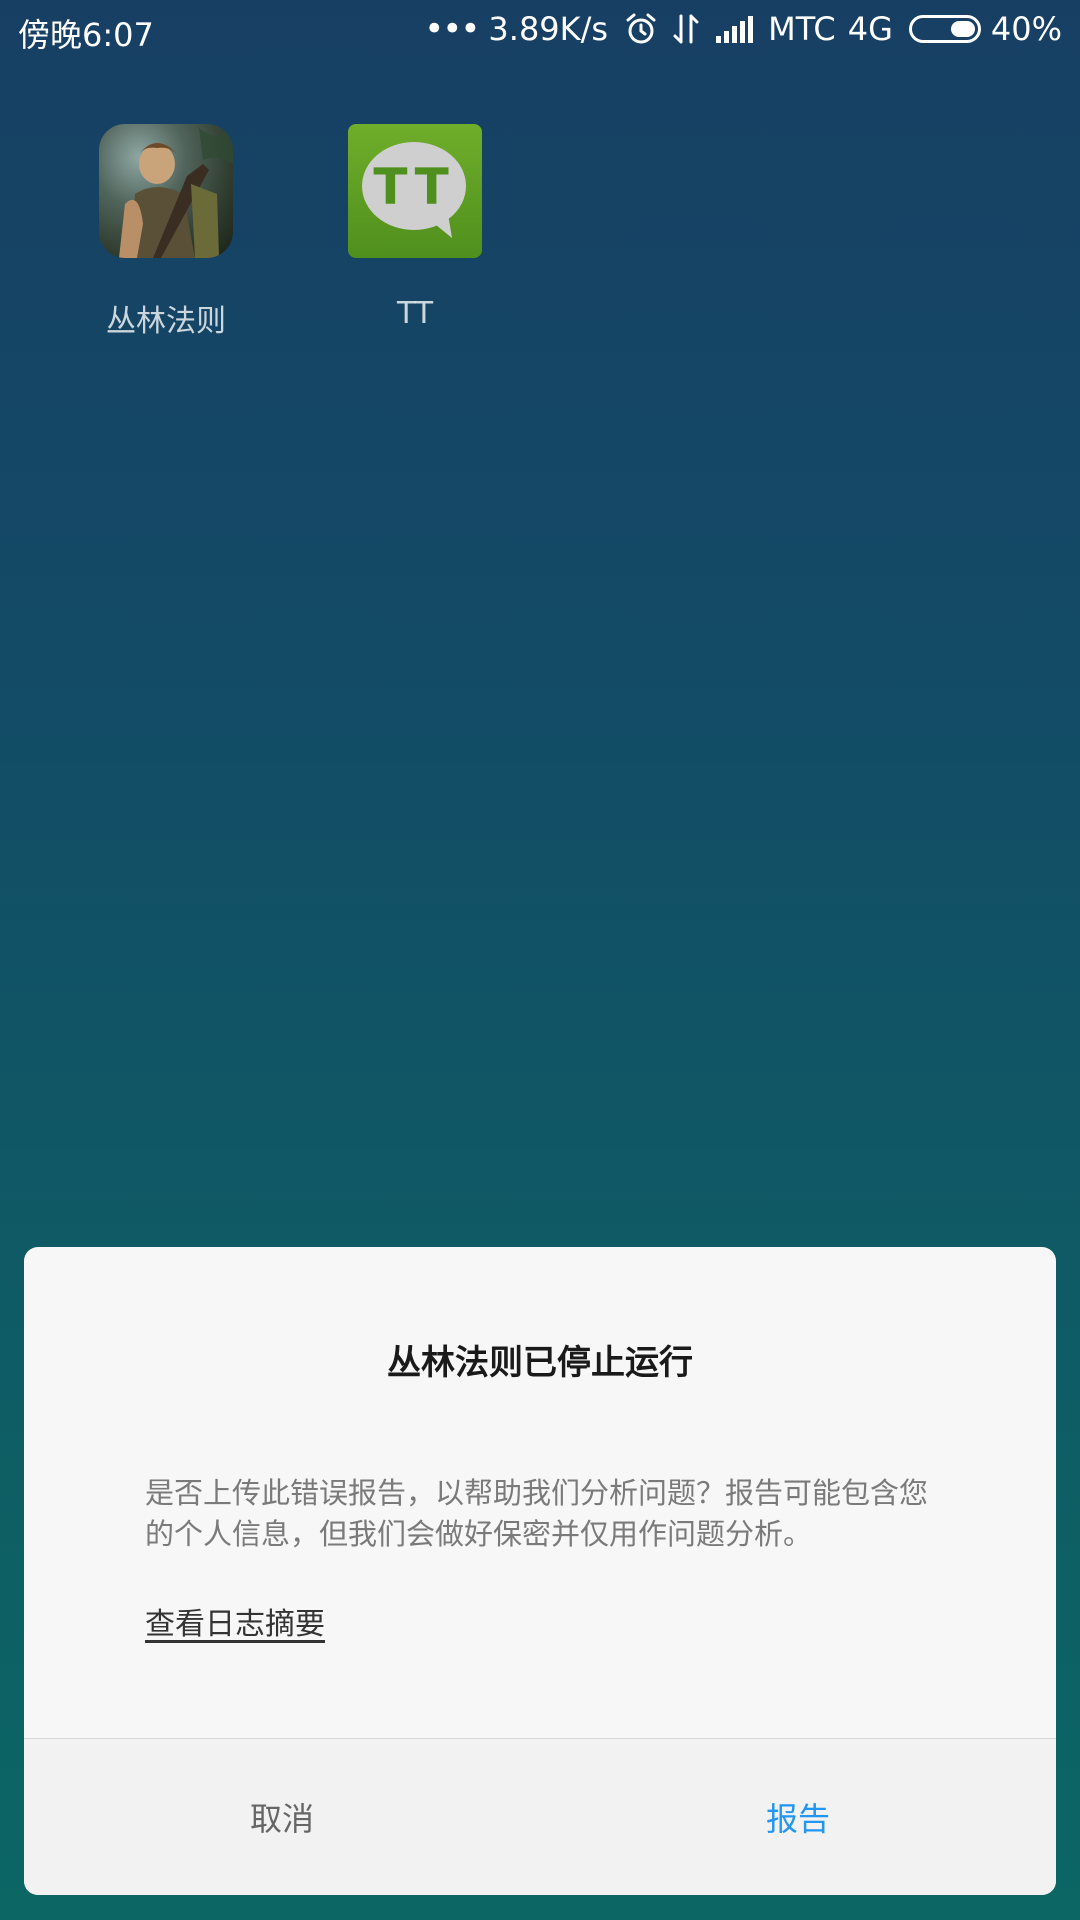 The image size is (1080, 1920). Describe the element at coordinates (413, 187) in the screenshot. I see `tt-logo-text: TT` at that location.